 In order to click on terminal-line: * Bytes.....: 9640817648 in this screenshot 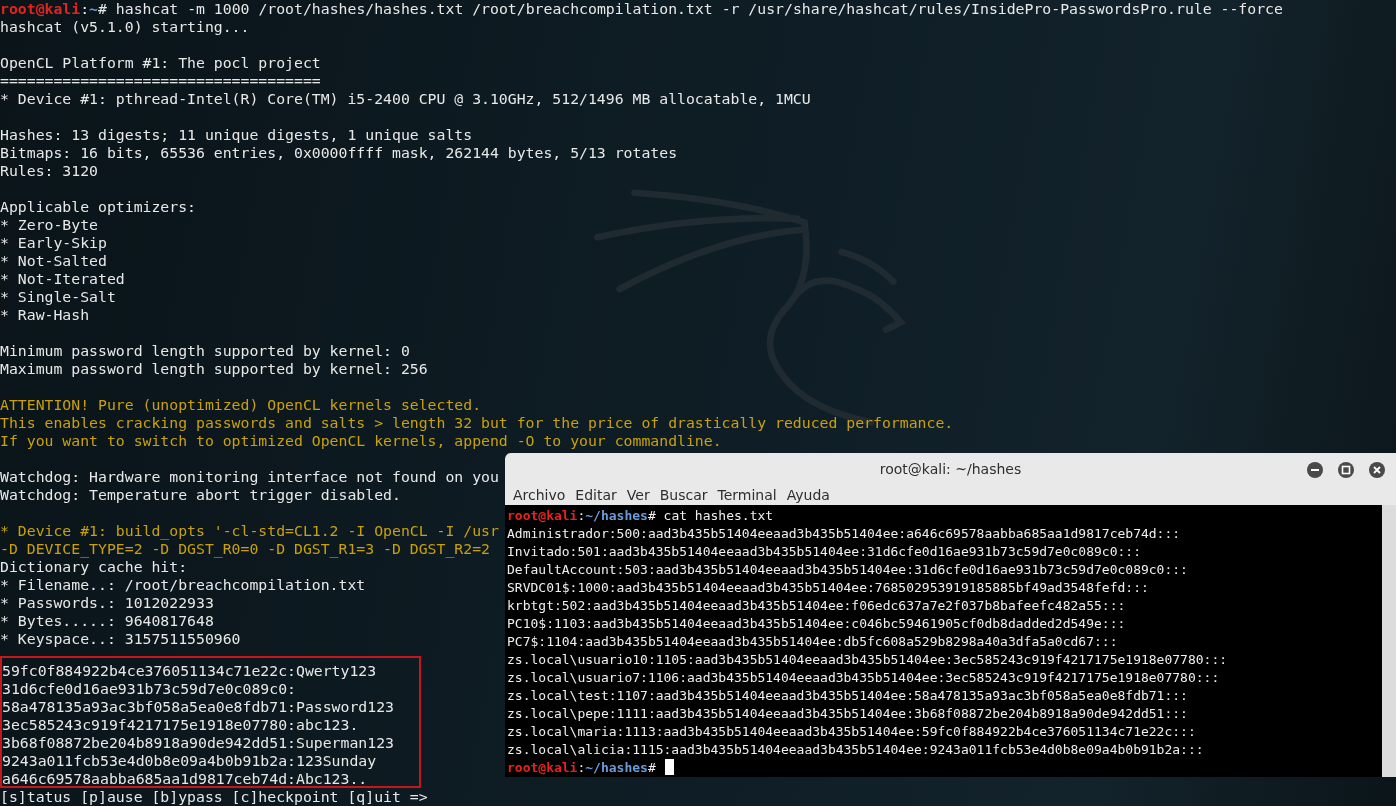, I will do `click(107, 621)`.